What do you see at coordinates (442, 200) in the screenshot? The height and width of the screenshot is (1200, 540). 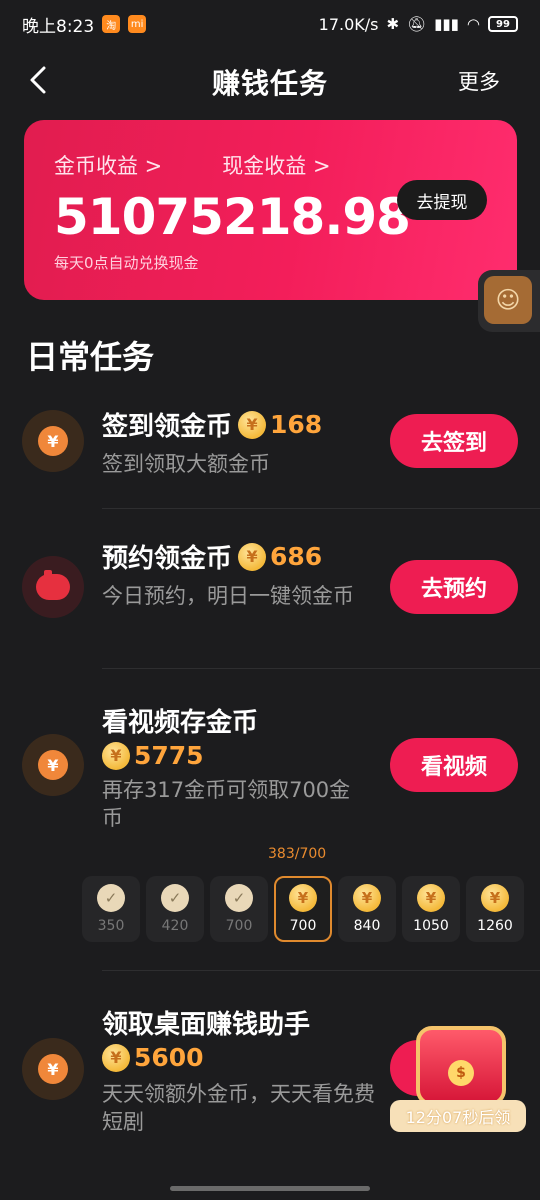 I see `withdraw-button: 去提现` at bounding box center [442, 200].